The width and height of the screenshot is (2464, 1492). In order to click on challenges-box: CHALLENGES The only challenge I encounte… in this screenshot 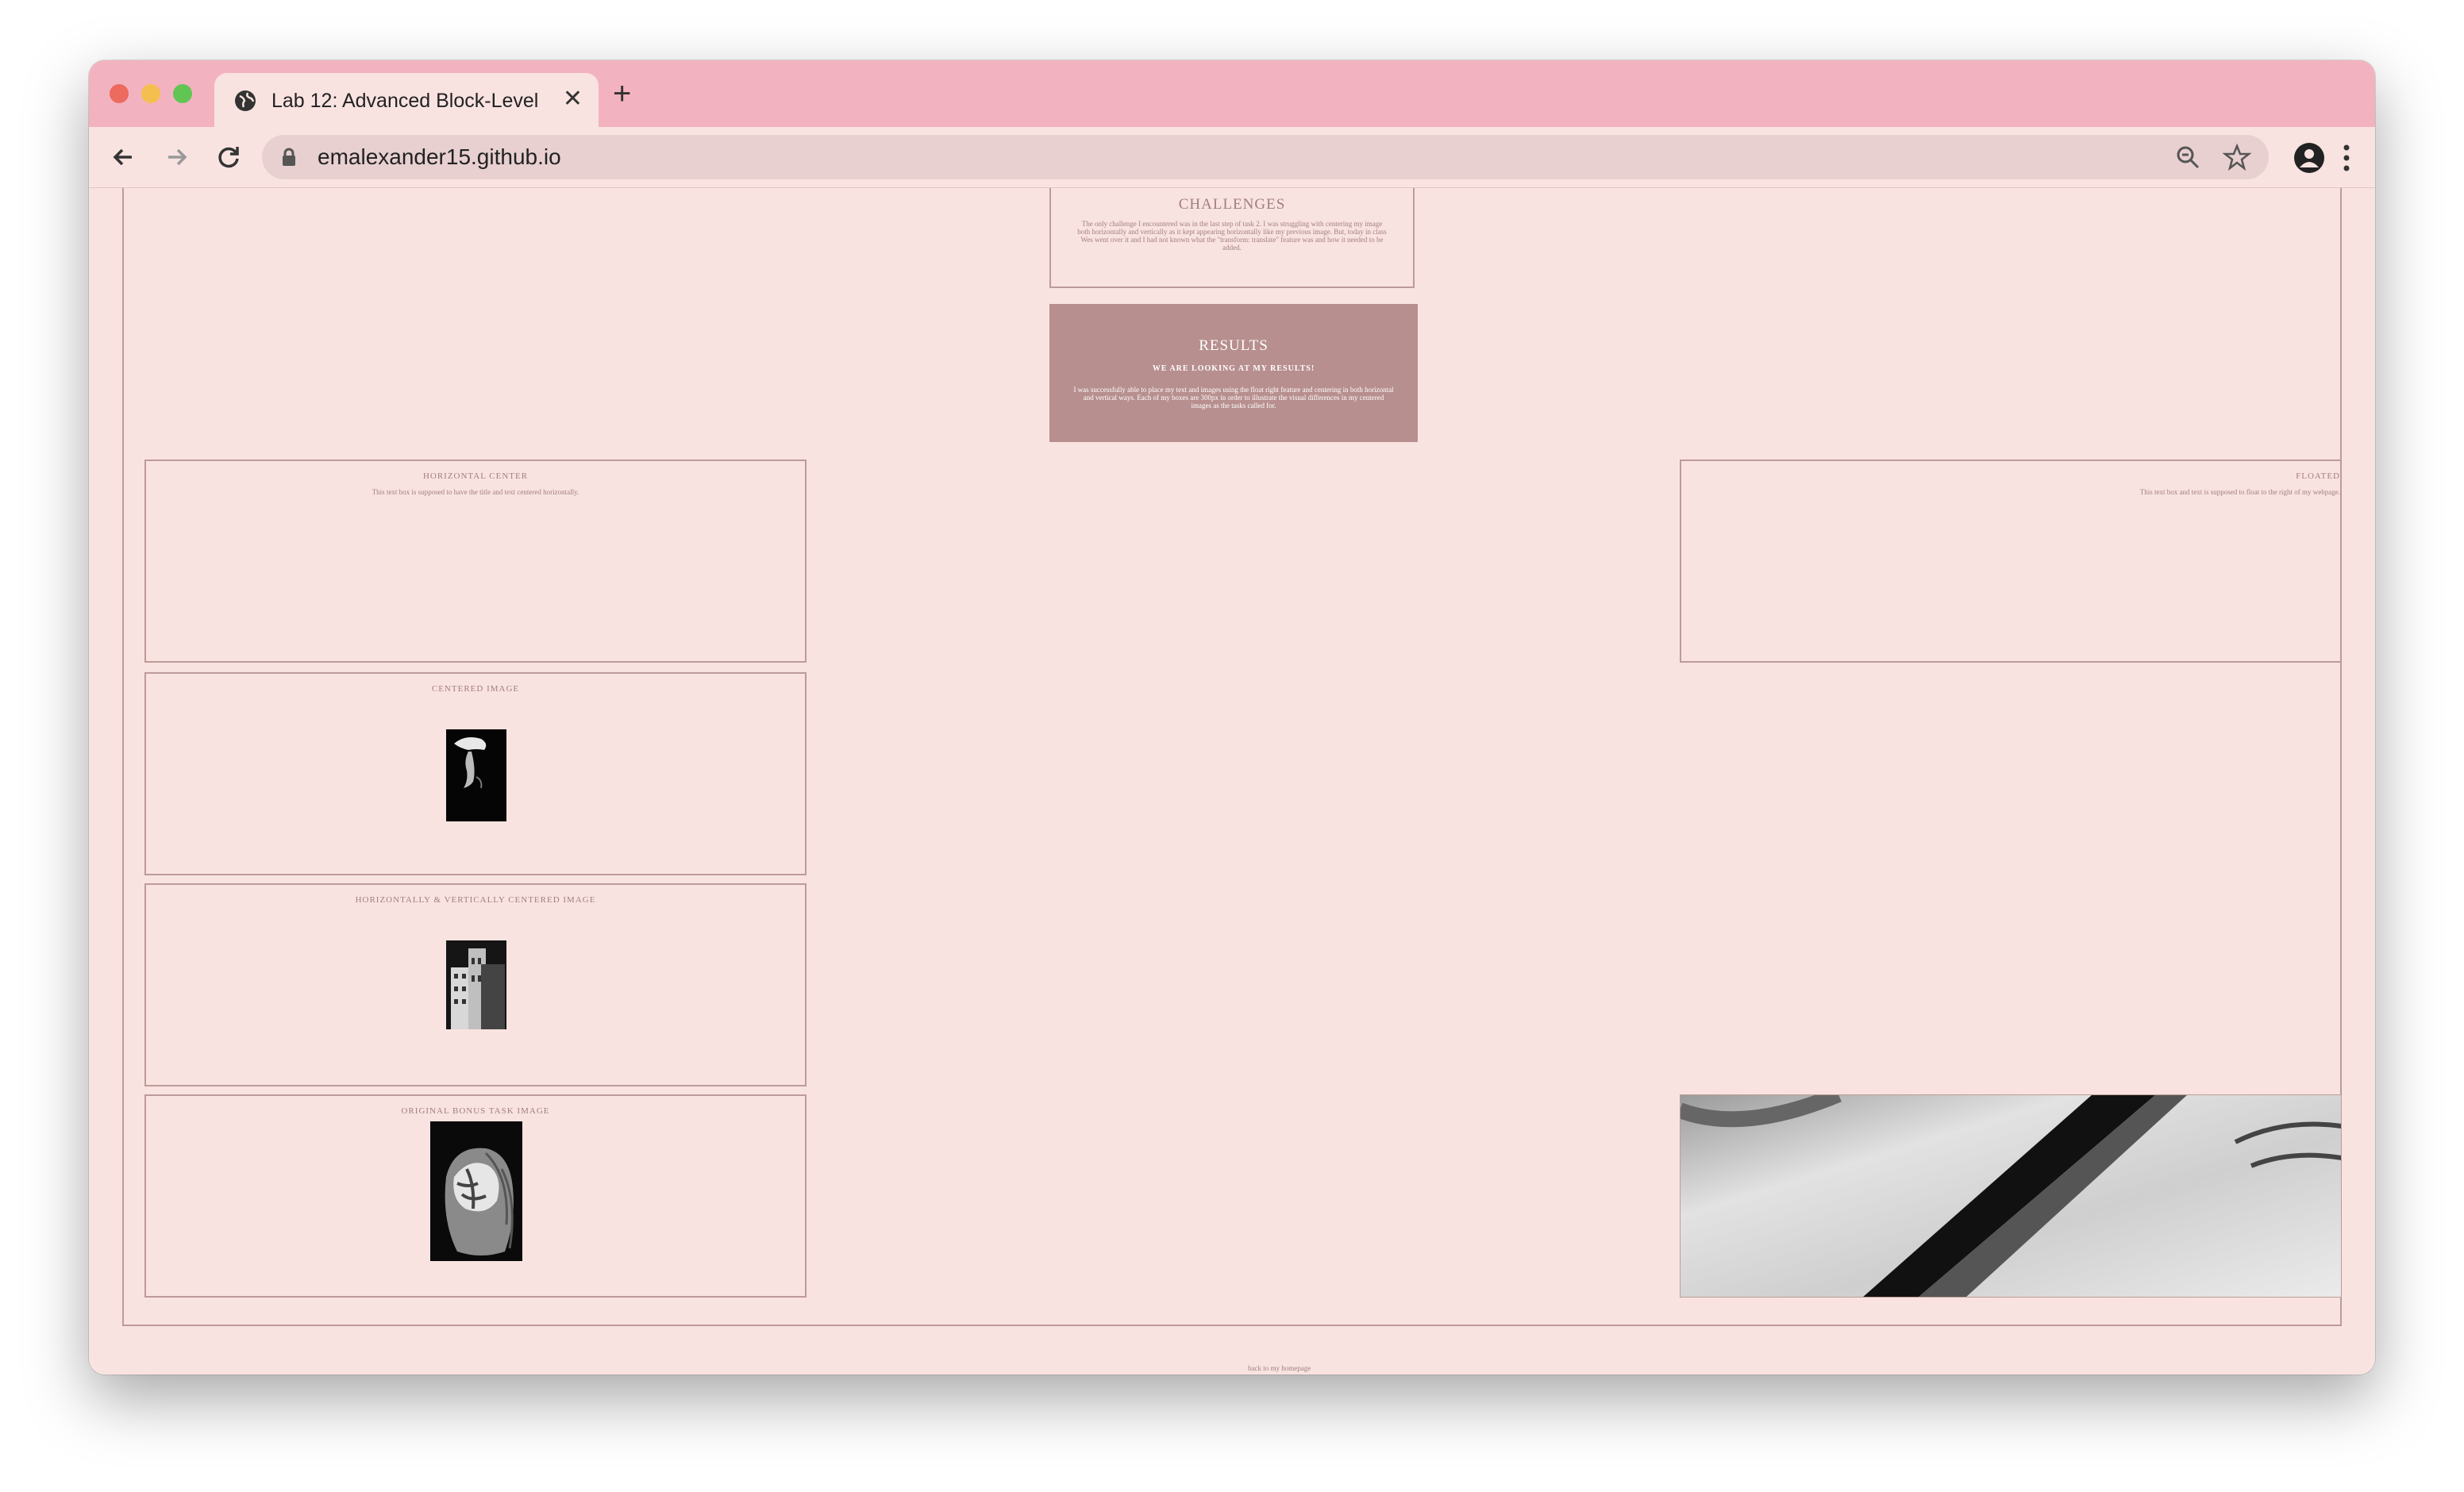, I will do `click(1232, 238)`.